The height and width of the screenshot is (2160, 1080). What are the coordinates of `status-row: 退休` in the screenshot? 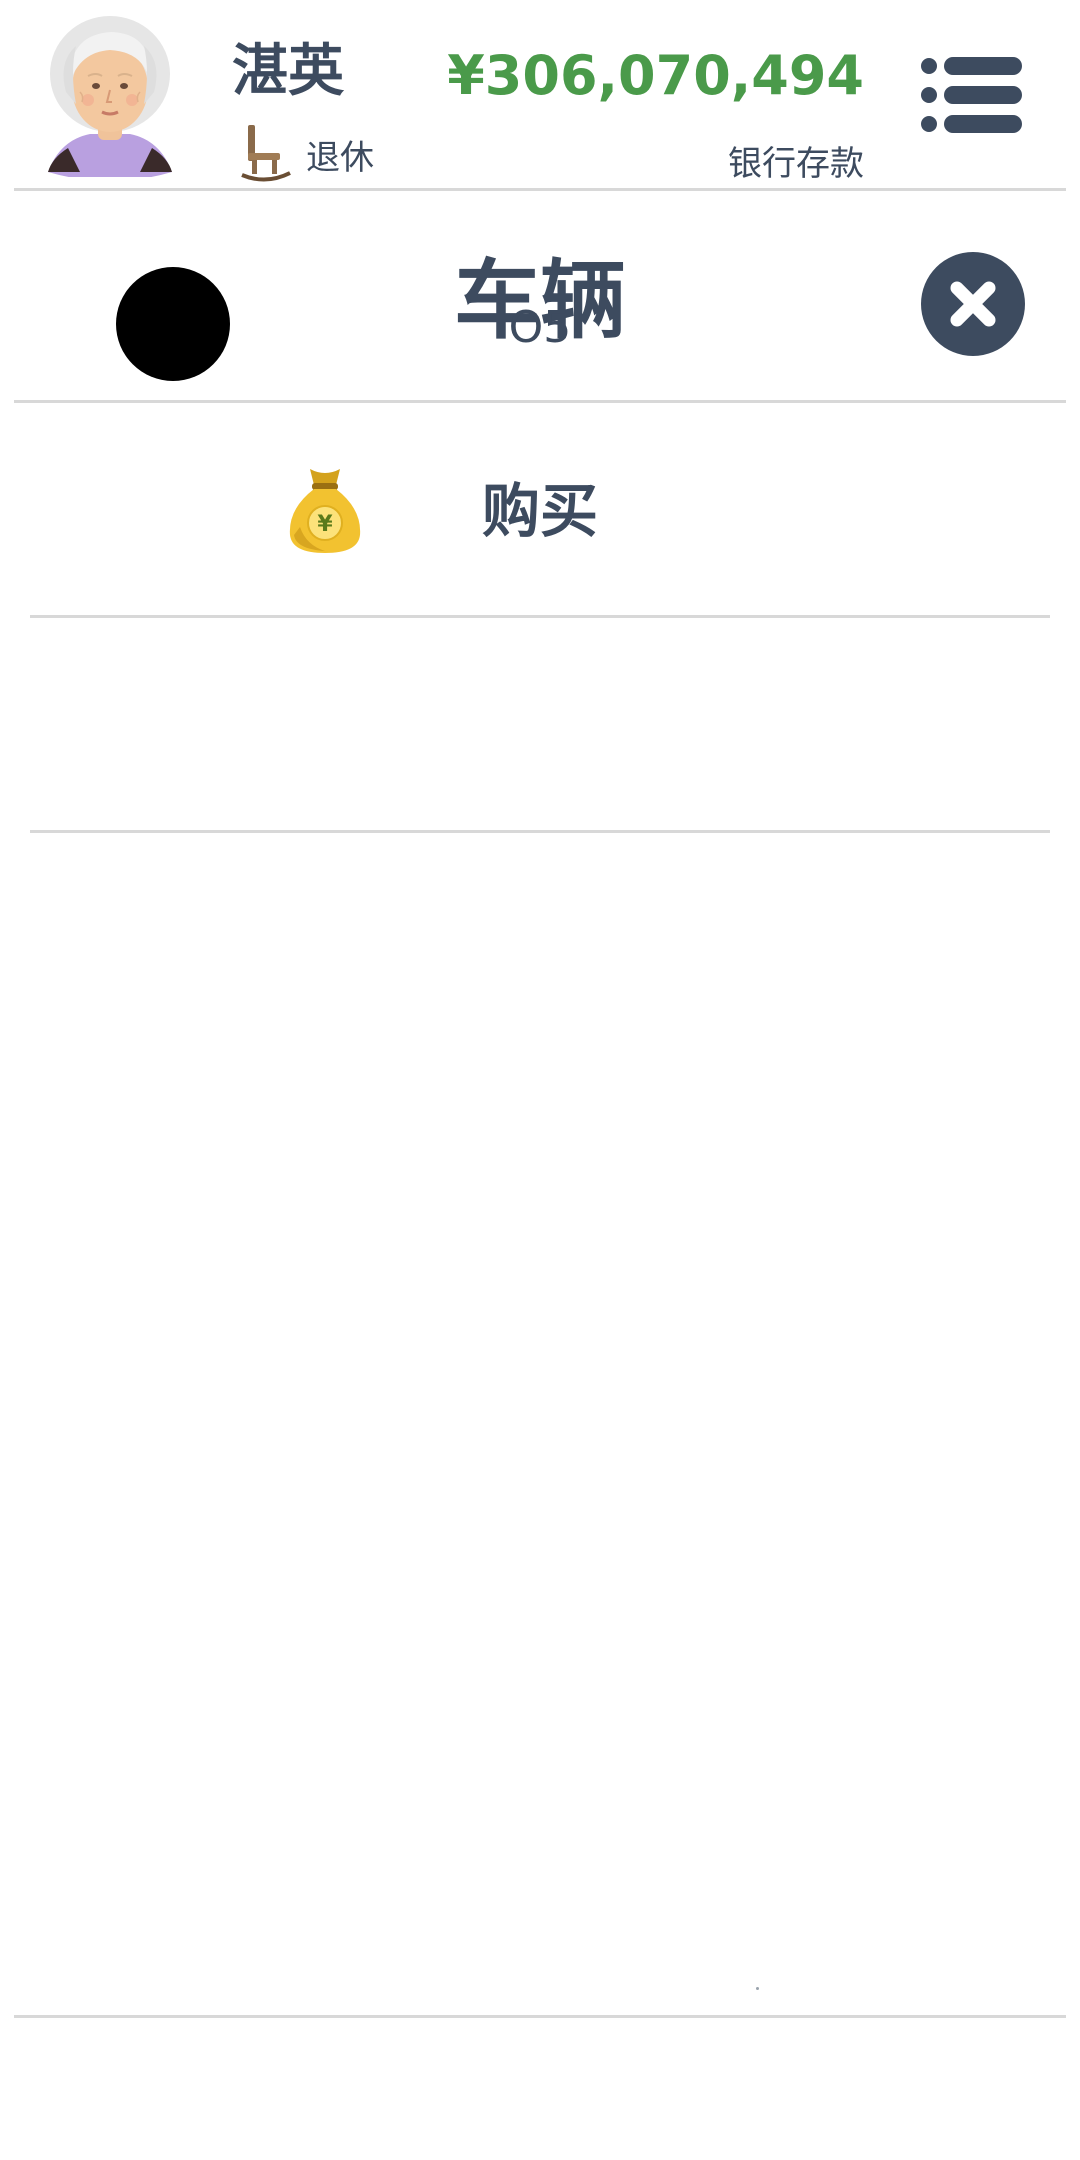 It's located at (307, 154).